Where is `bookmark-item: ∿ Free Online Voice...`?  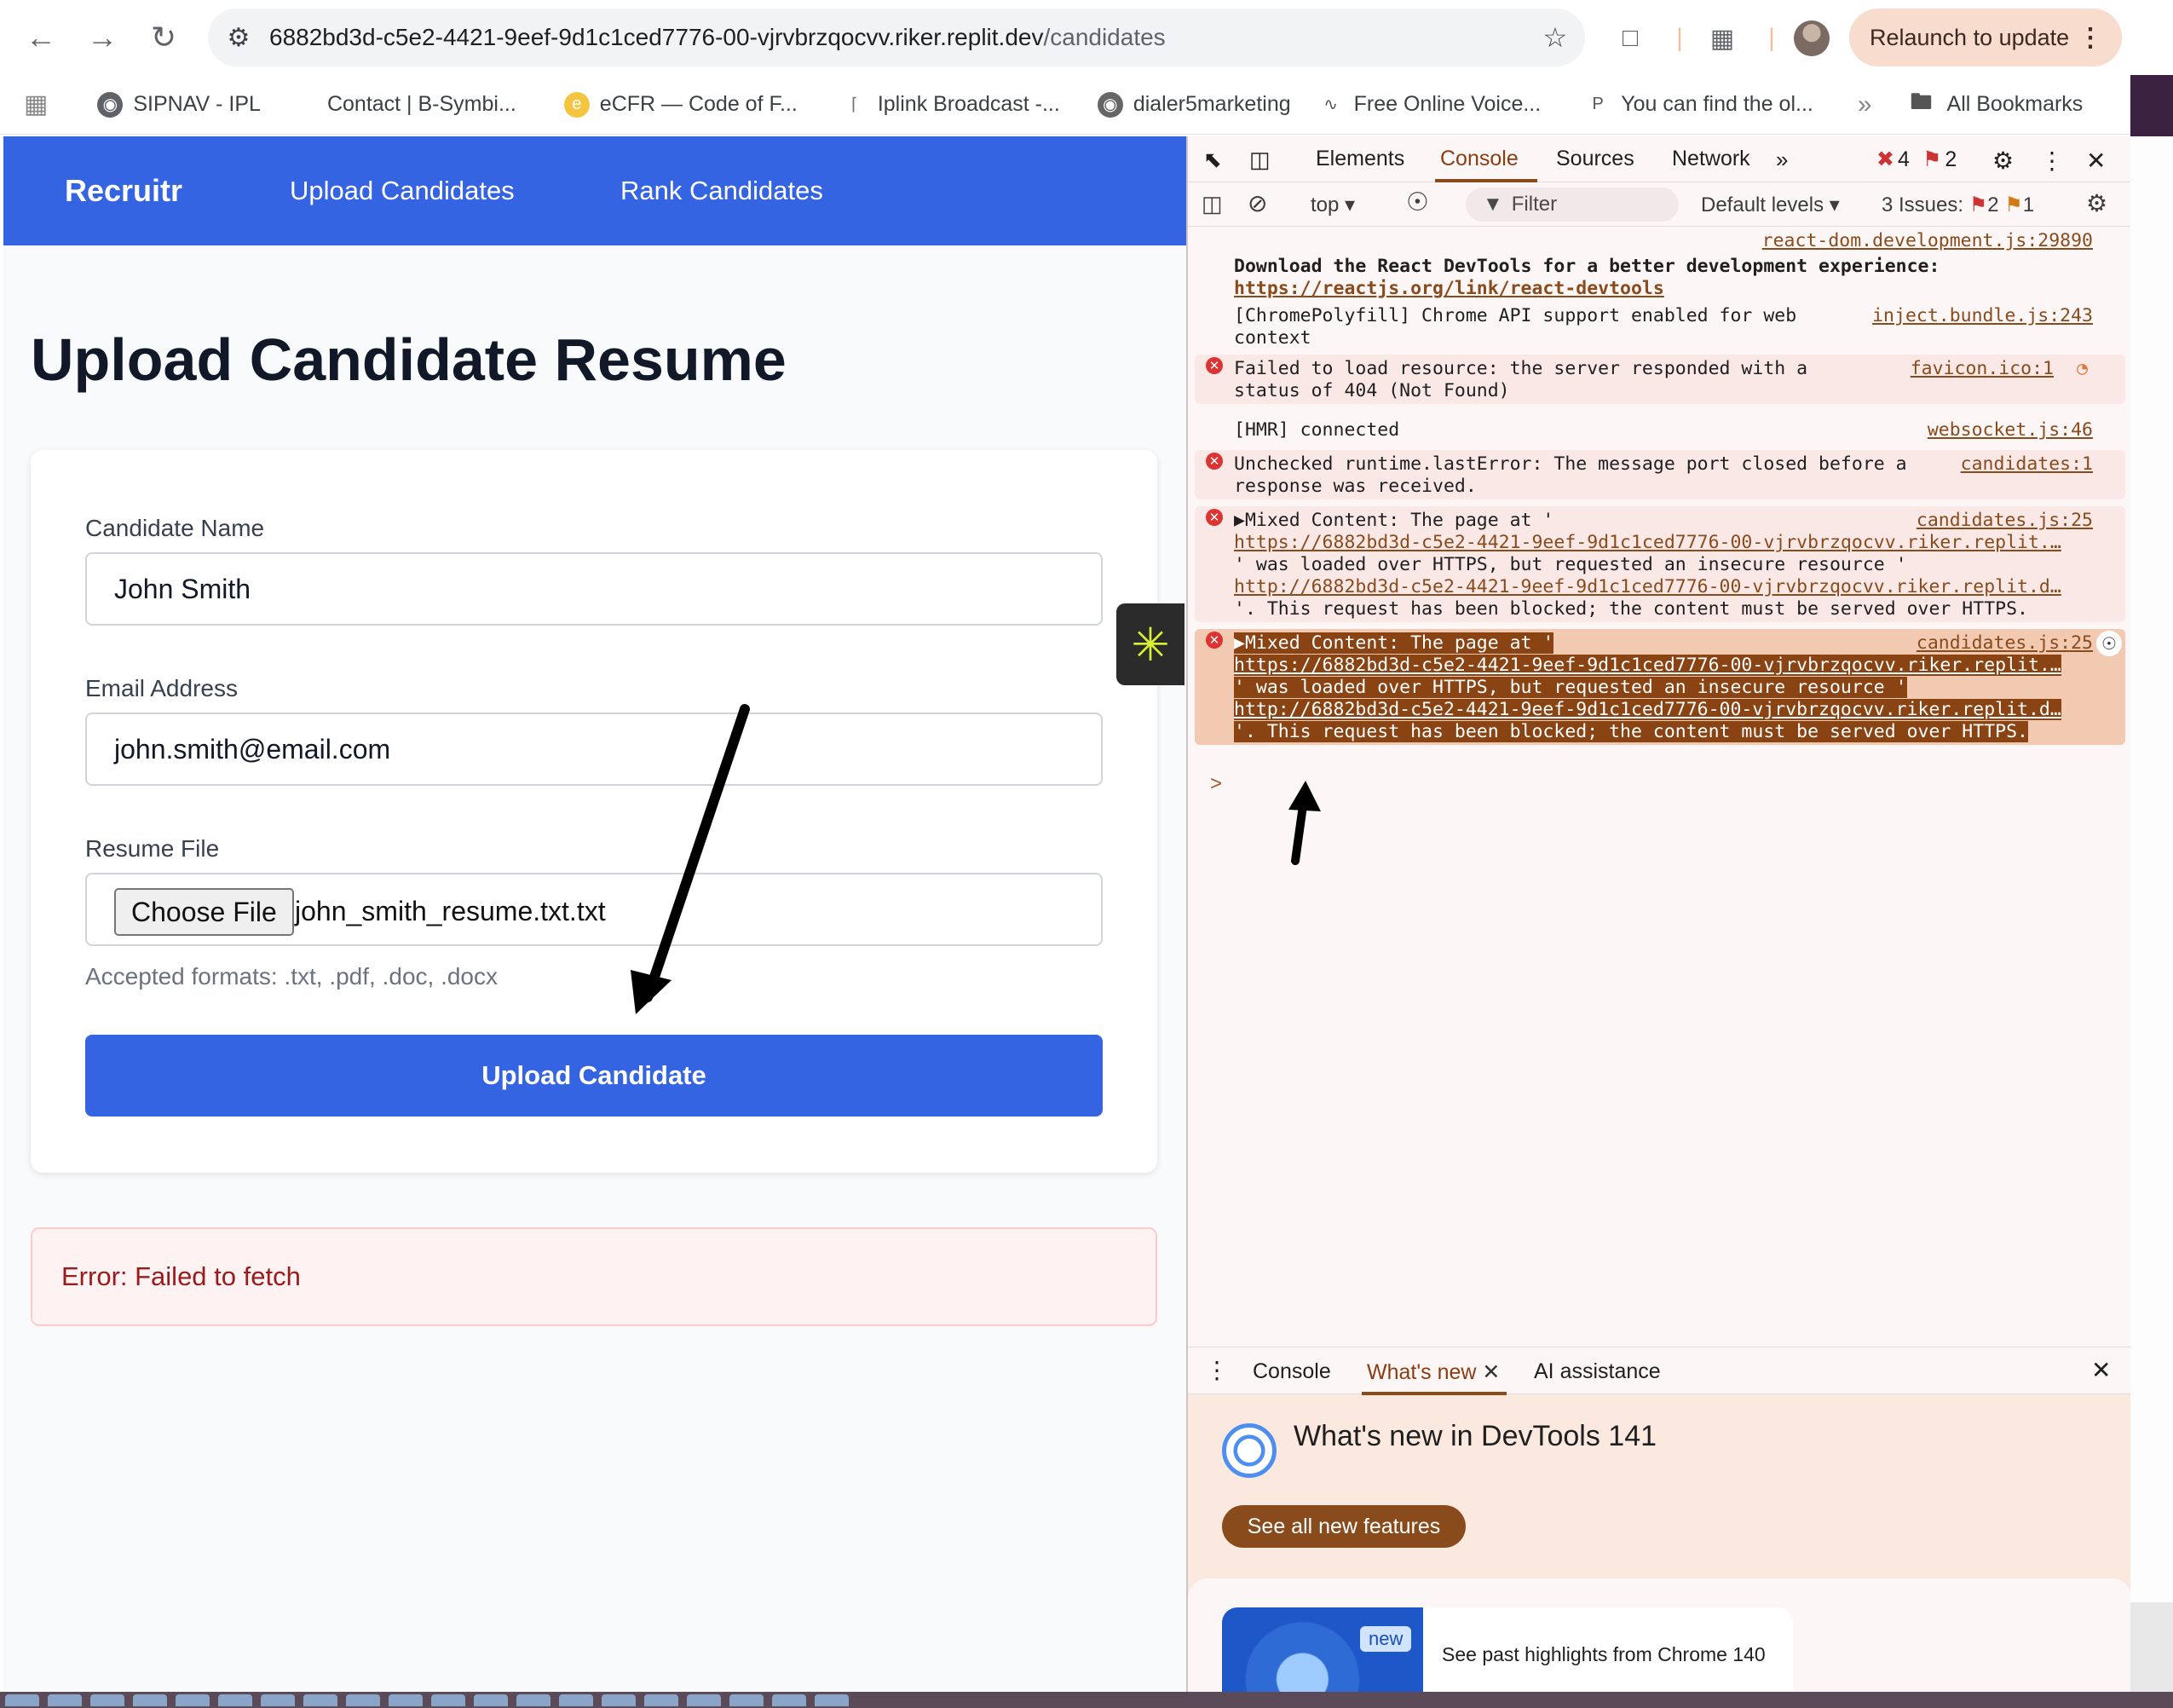 bookmark-item: ∿ Free Online Voice... is located at coordinates (1429, 105).